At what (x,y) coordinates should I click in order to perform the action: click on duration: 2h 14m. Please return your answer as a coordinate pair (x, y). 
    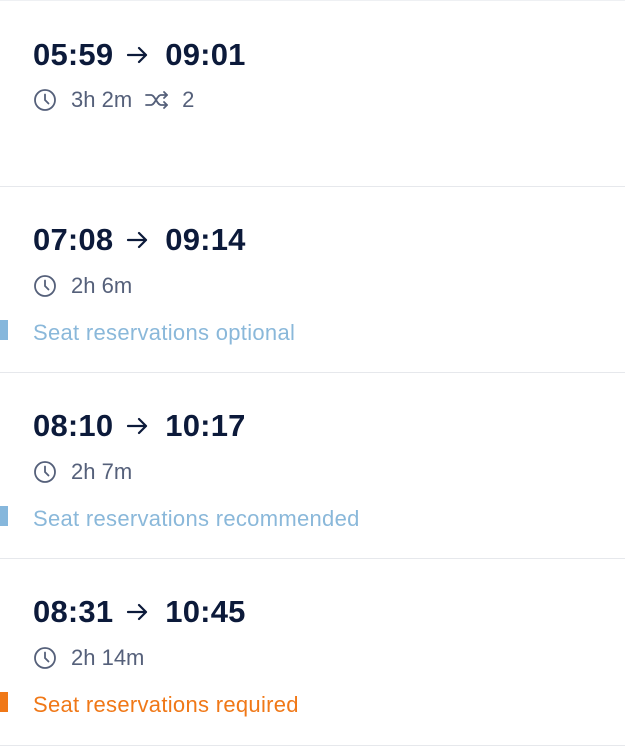
    Looking at the image, I should click on (108, 657).